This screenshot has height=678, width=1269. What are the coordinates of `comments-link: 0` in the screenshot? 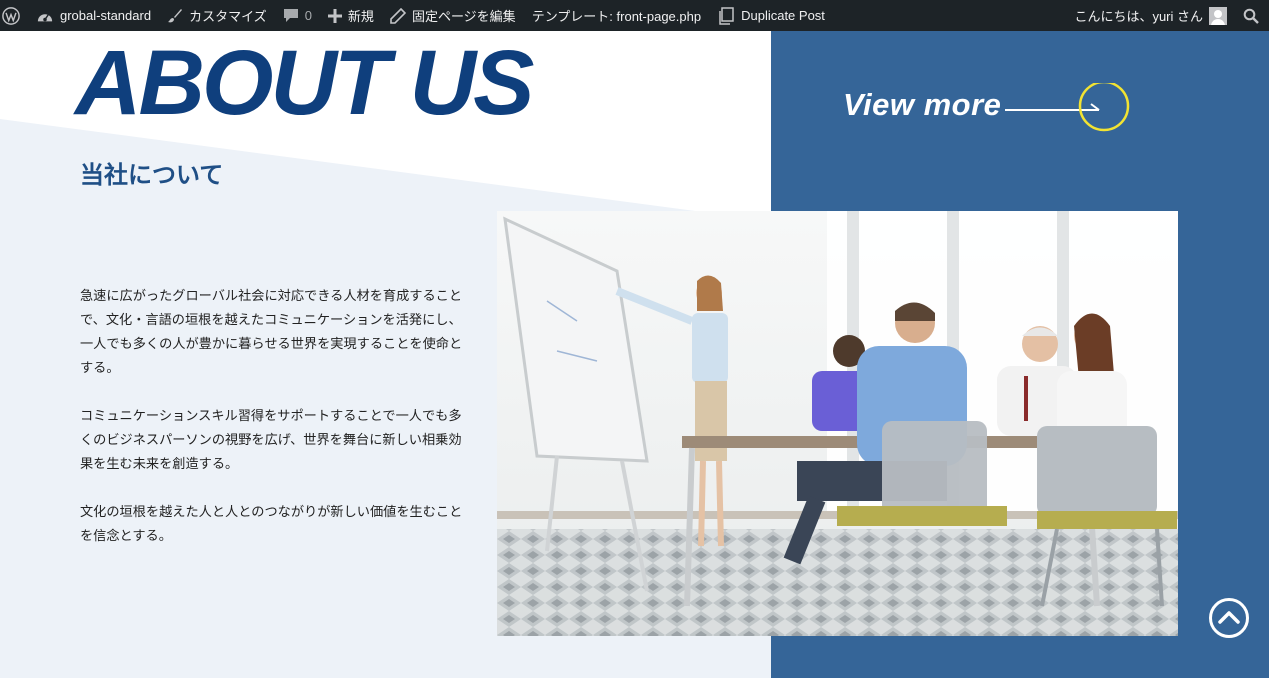 It's located at (297, 15).